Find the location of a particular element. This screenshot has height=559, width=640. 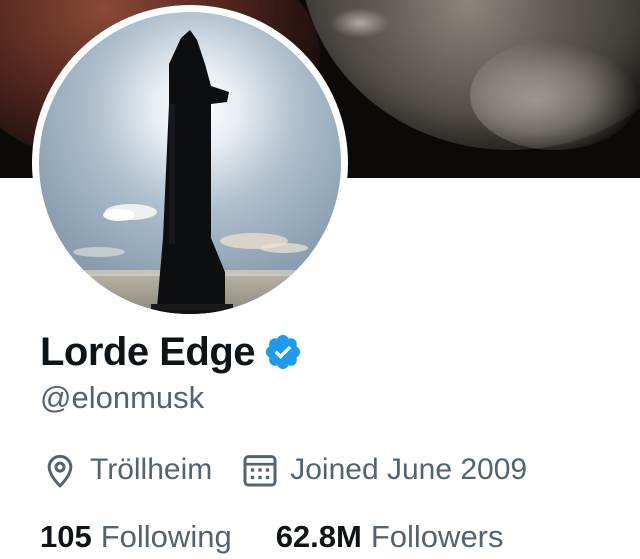

profile-meta: Tröllheim Joined June 2009 is located at coordinates (283, 470).